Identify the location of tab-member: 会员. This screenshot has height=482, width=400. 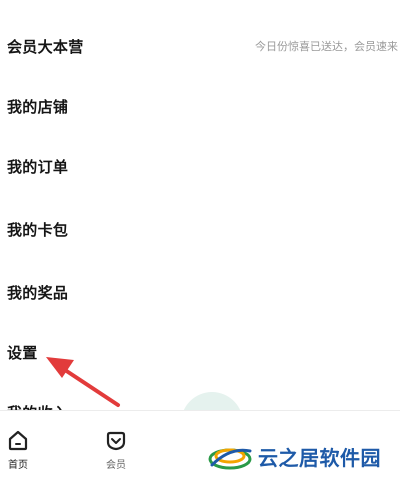
(116, 446).